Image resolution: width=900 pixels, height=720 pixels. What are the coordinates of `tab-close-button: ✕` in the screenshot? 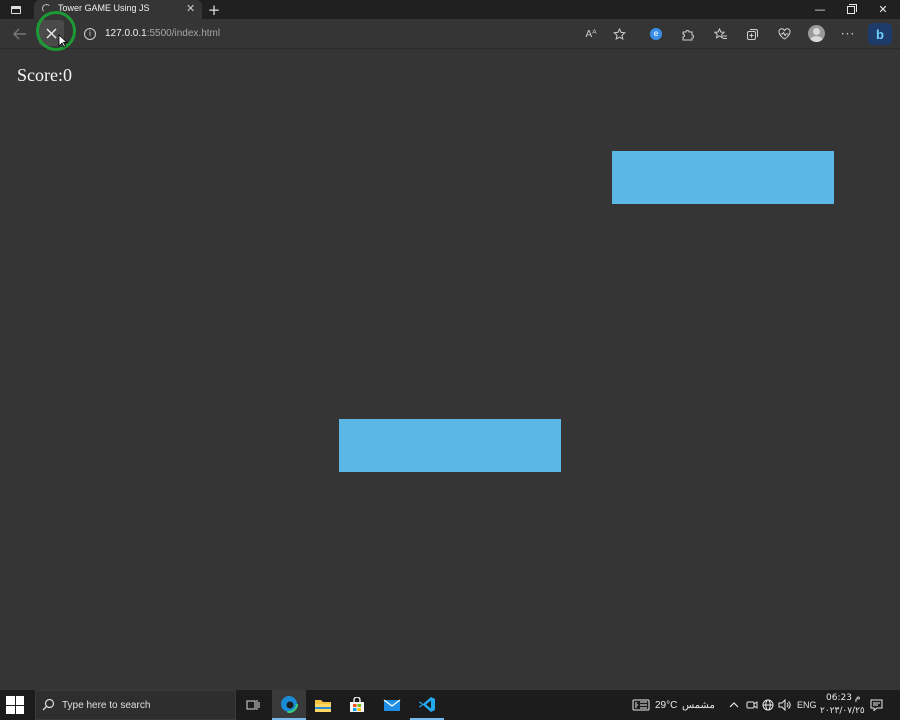 It's located at (190, 9).